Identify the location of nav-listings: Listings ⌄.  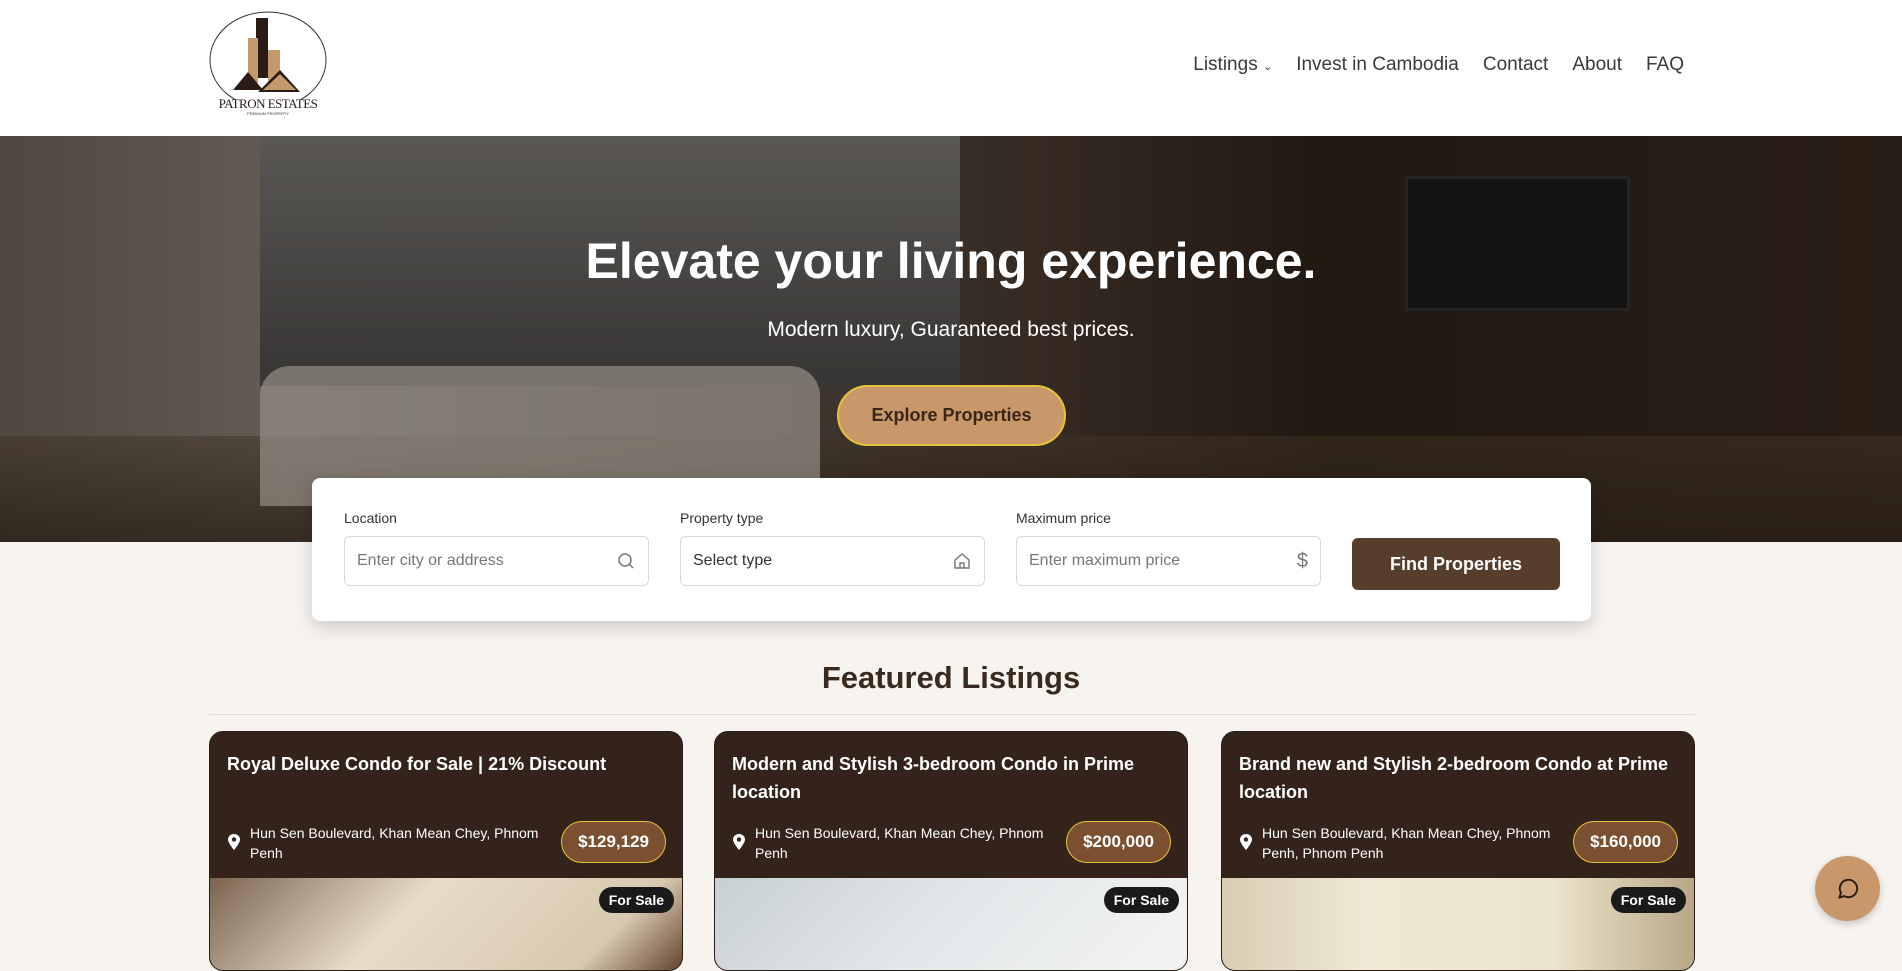
(1232, 65).